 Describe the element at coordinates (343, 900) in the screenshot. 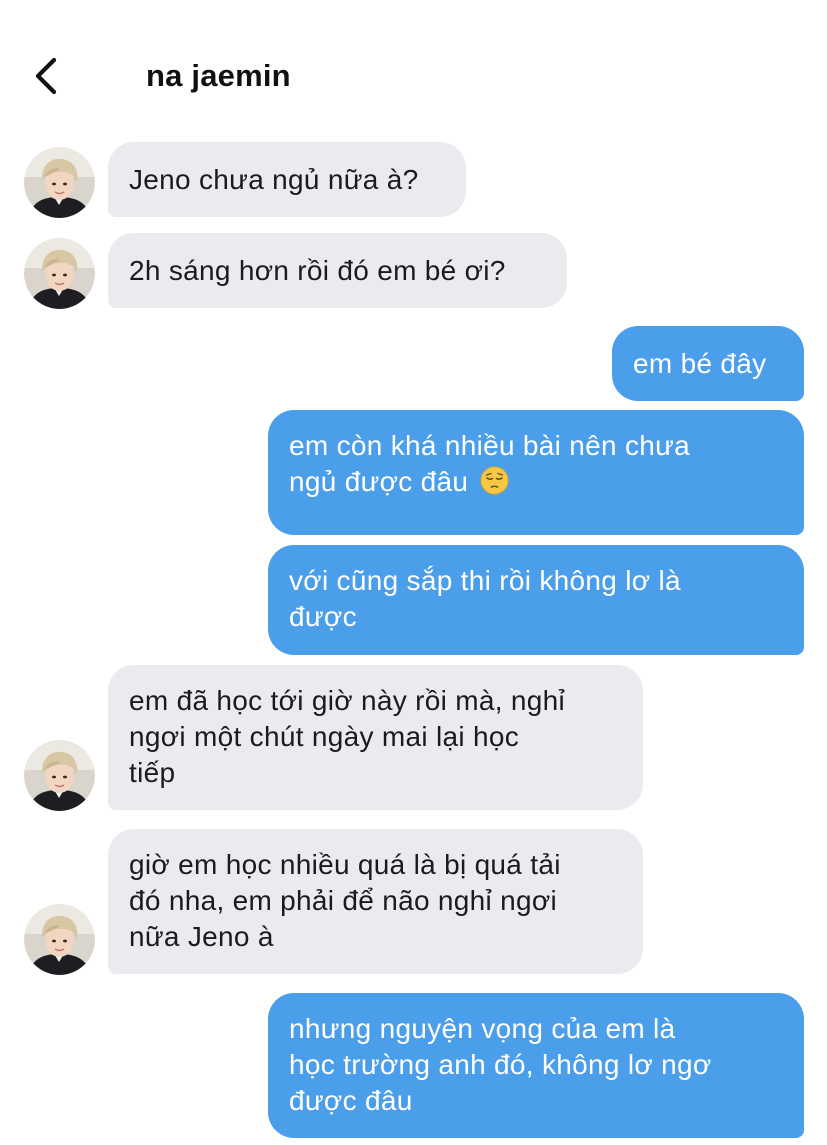

I see `message-text: đó nha, em phải để não nghỉ ngơi` at that location.